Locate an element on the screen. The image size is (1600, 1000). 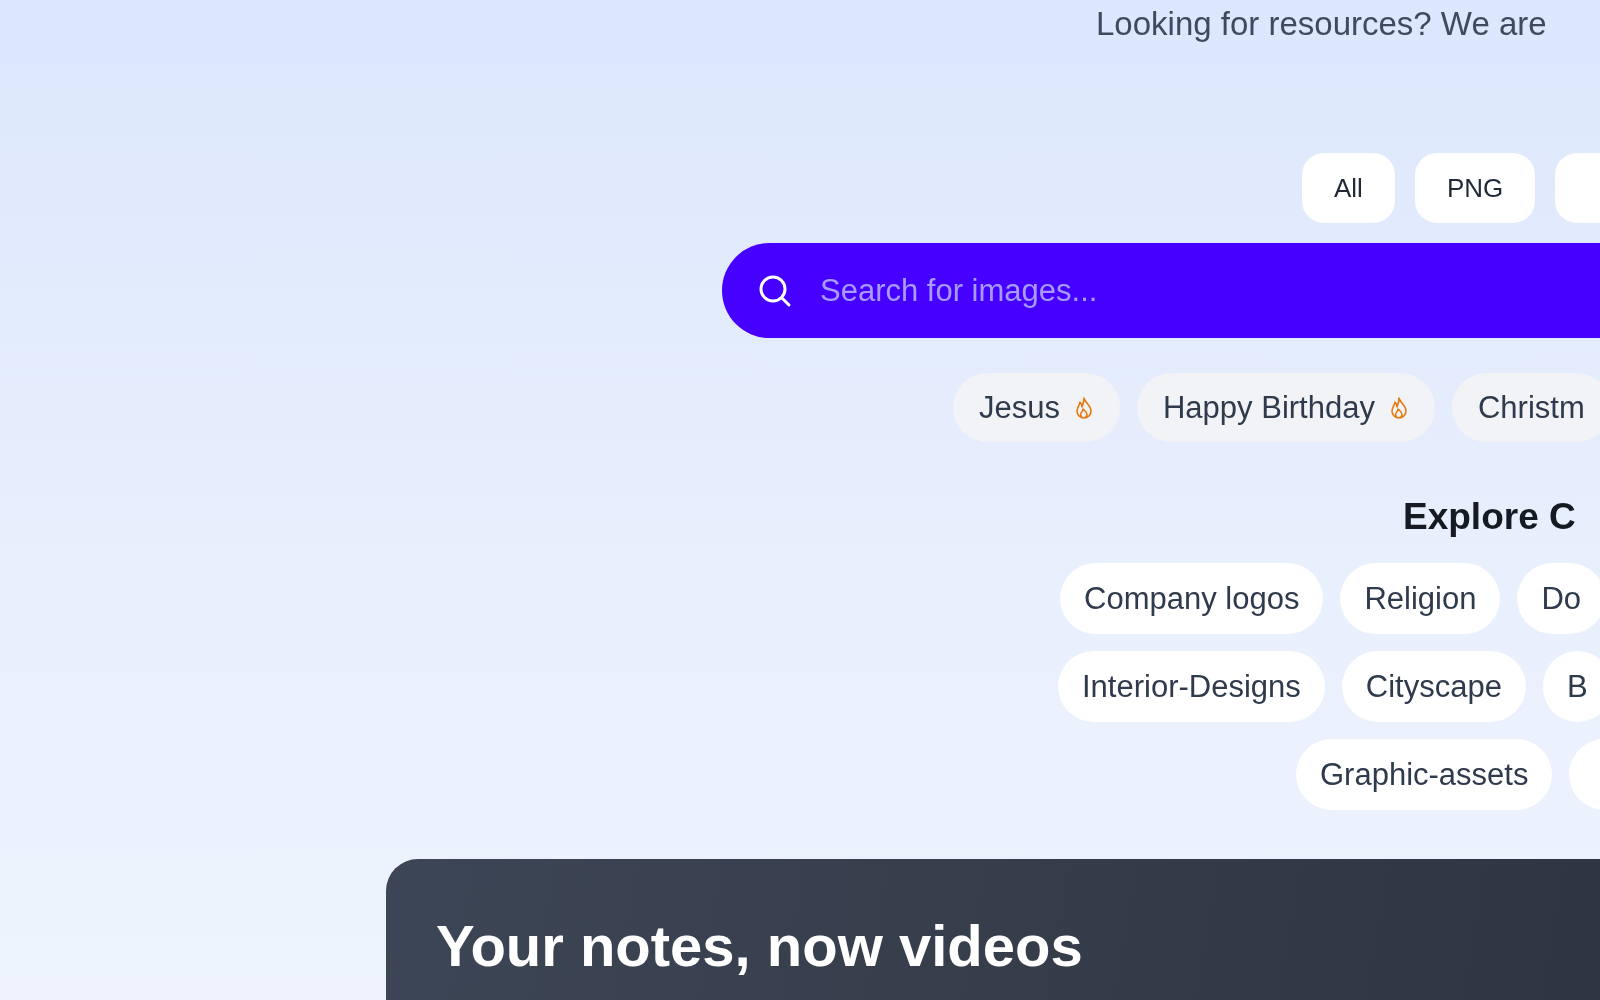
category-chip: Company logos is located at coordinates (1192, 598).